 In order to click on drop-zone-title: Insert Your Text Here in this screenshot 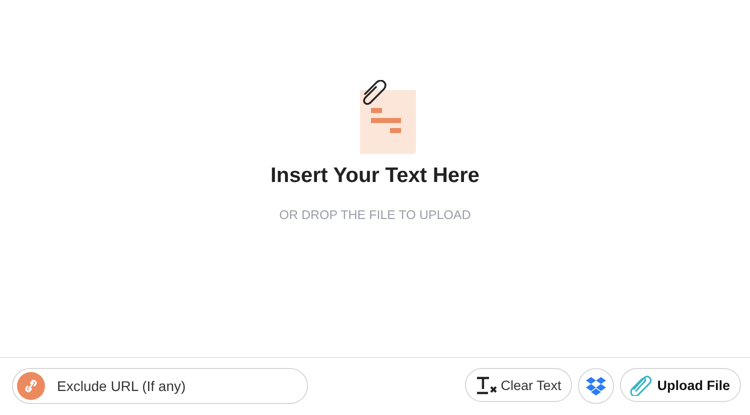, I will do `click(375, 176)`.